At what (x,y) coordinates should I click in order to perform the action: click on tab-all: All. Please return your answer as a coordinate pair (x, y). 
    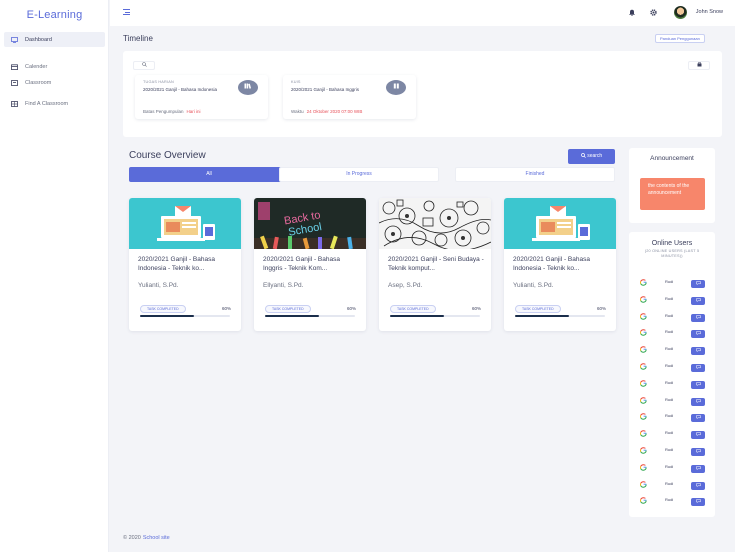
    Looking at the image, I should click on (209, 174).